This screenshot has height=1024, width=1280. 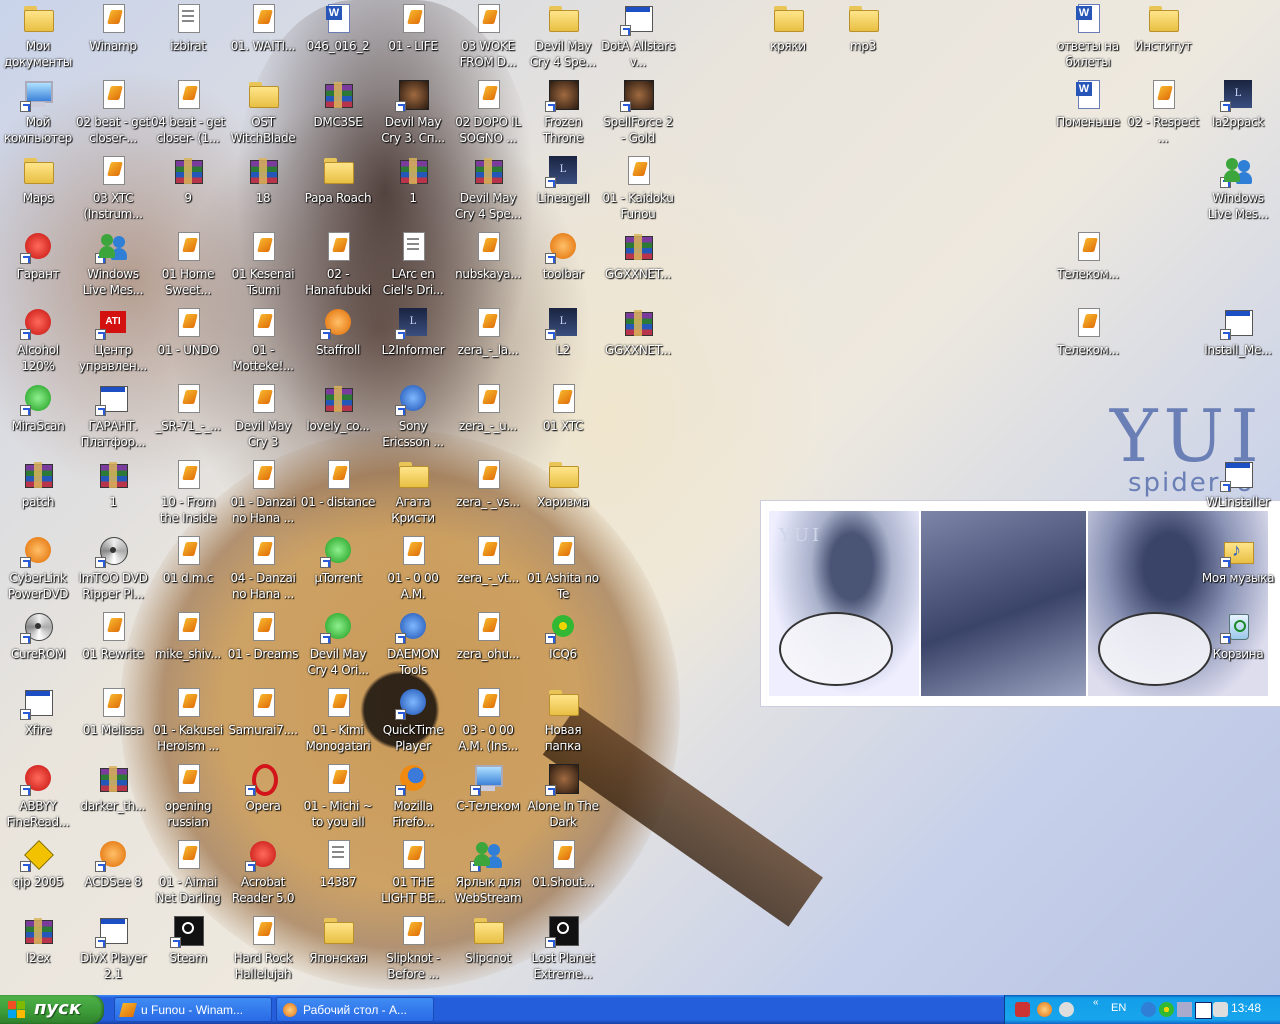 I want to click on tray-app-icon, so click(x=1022, y=1009).